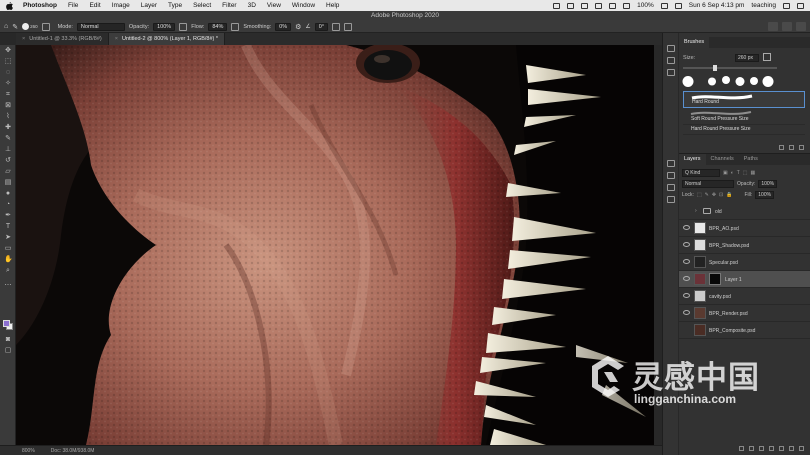  What do you see at coordinates (791, 147) in the screenshot?
I see `new-preset-icon` at bounding box center [791, 147].